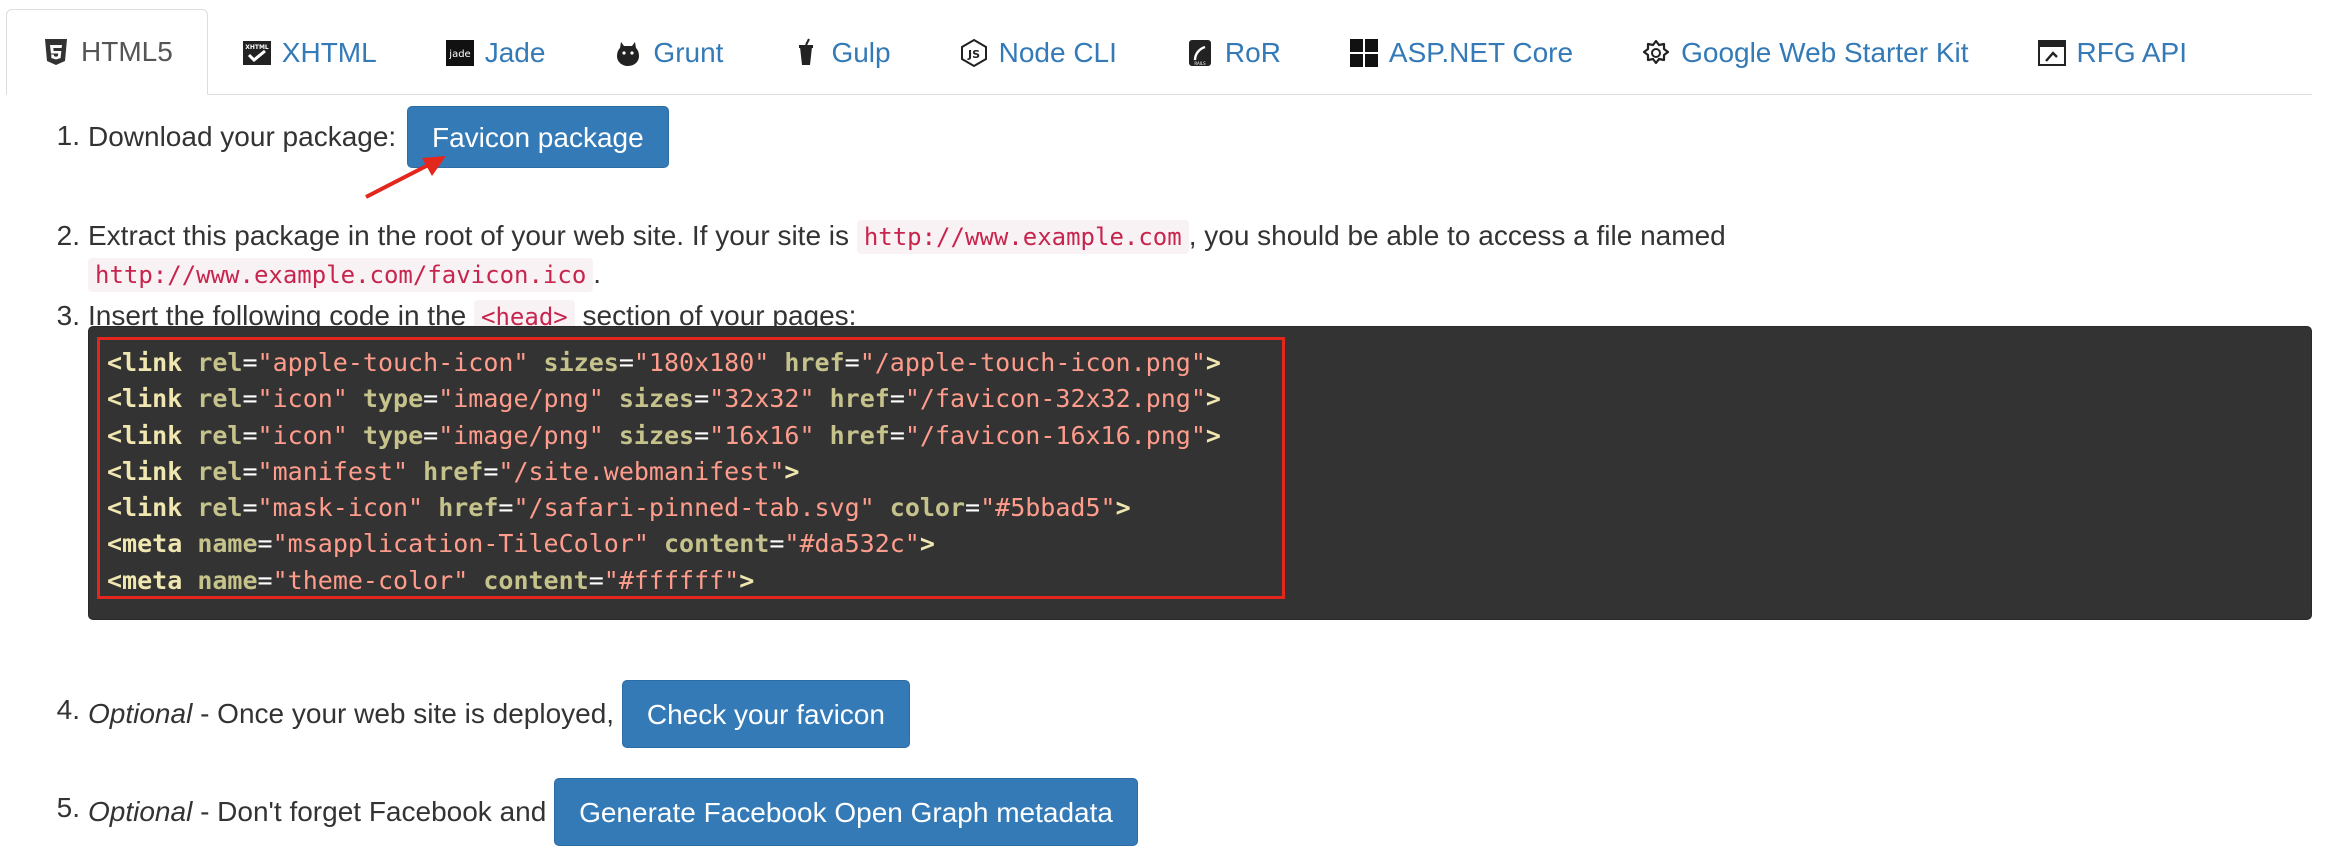  I want to click on tab-node-cli: JS Node CLI, so click(1038, 53).